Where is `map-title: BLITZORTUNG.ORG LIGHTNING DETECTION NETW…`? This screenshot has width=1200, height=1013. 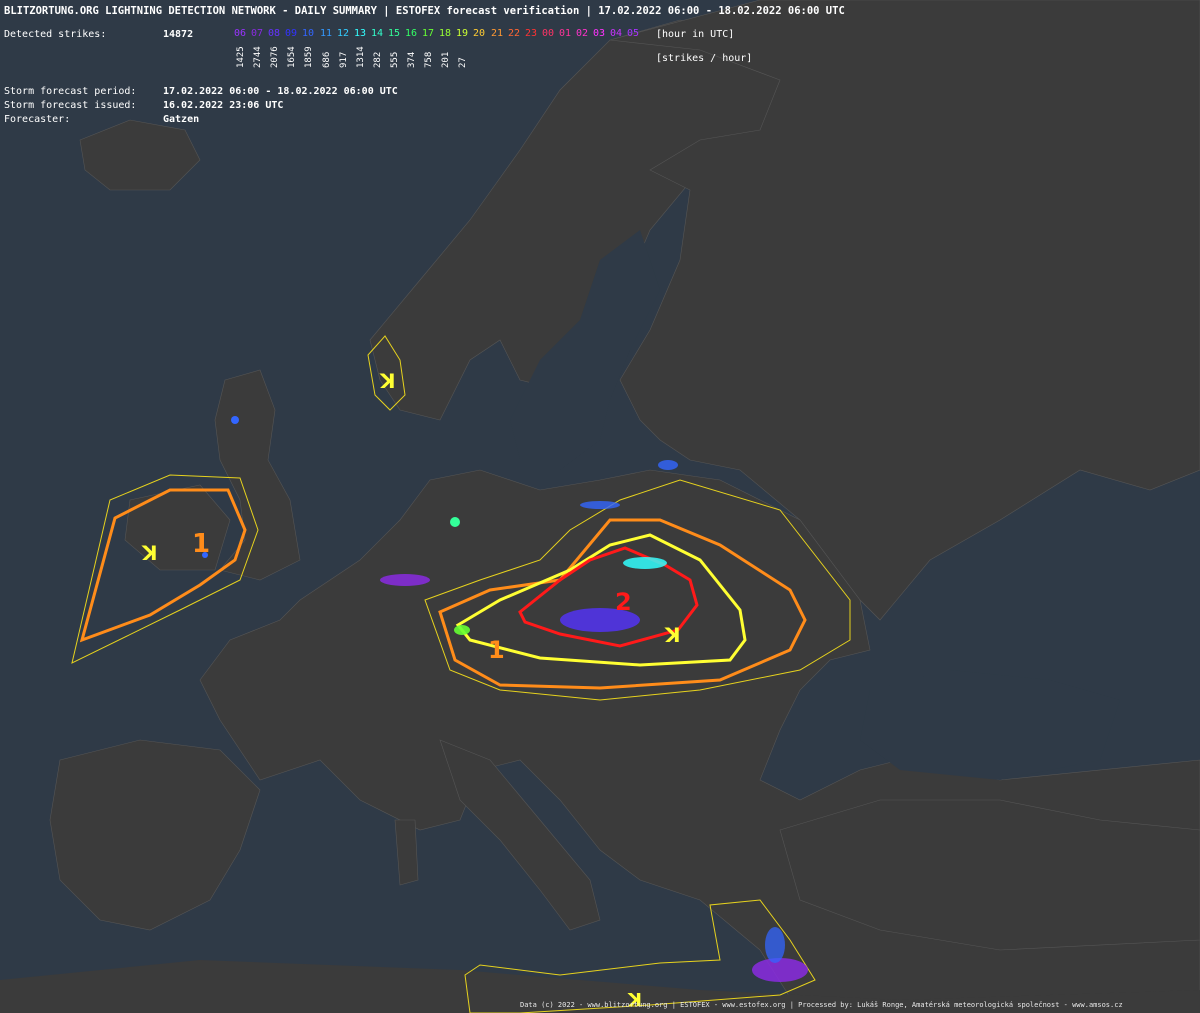 map-title: BLITZORTUNG.ORG LIGHTNING DETECTION NETW… is located at coordinates (424, 11).